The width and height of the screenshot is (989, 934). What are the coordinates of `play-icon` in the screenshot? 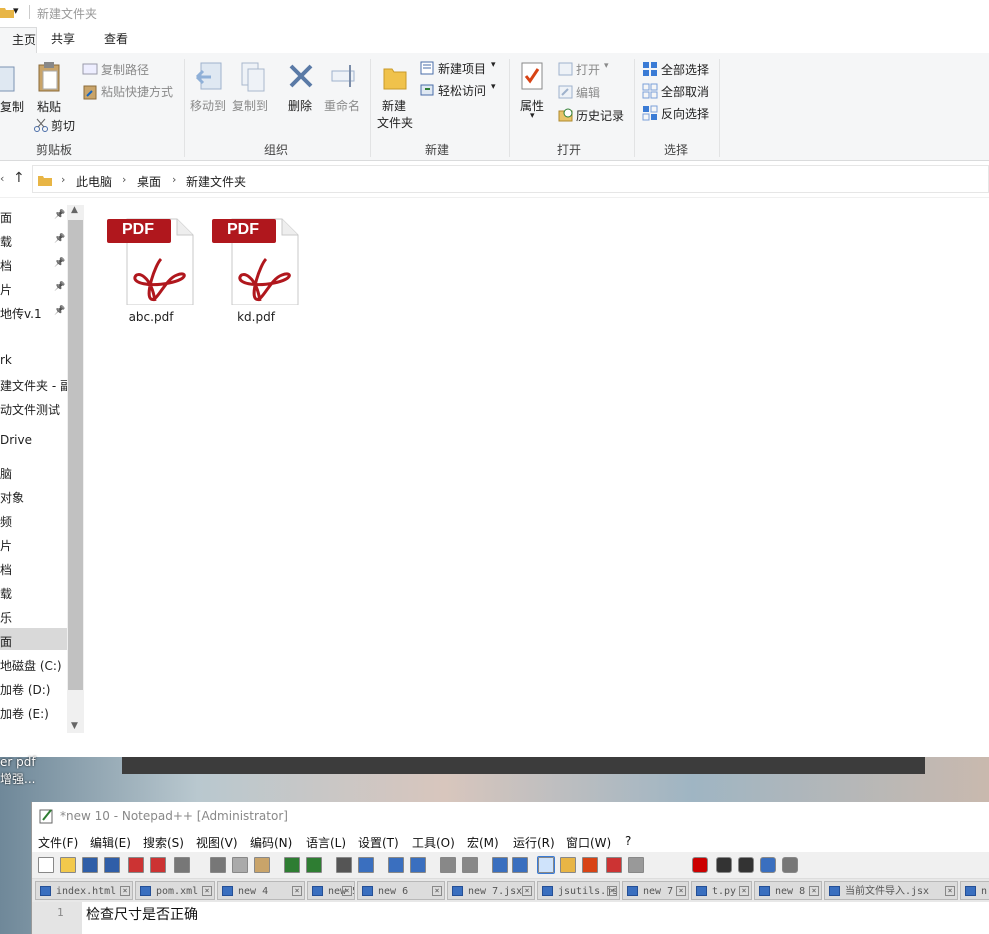 It's located at (746, 865).